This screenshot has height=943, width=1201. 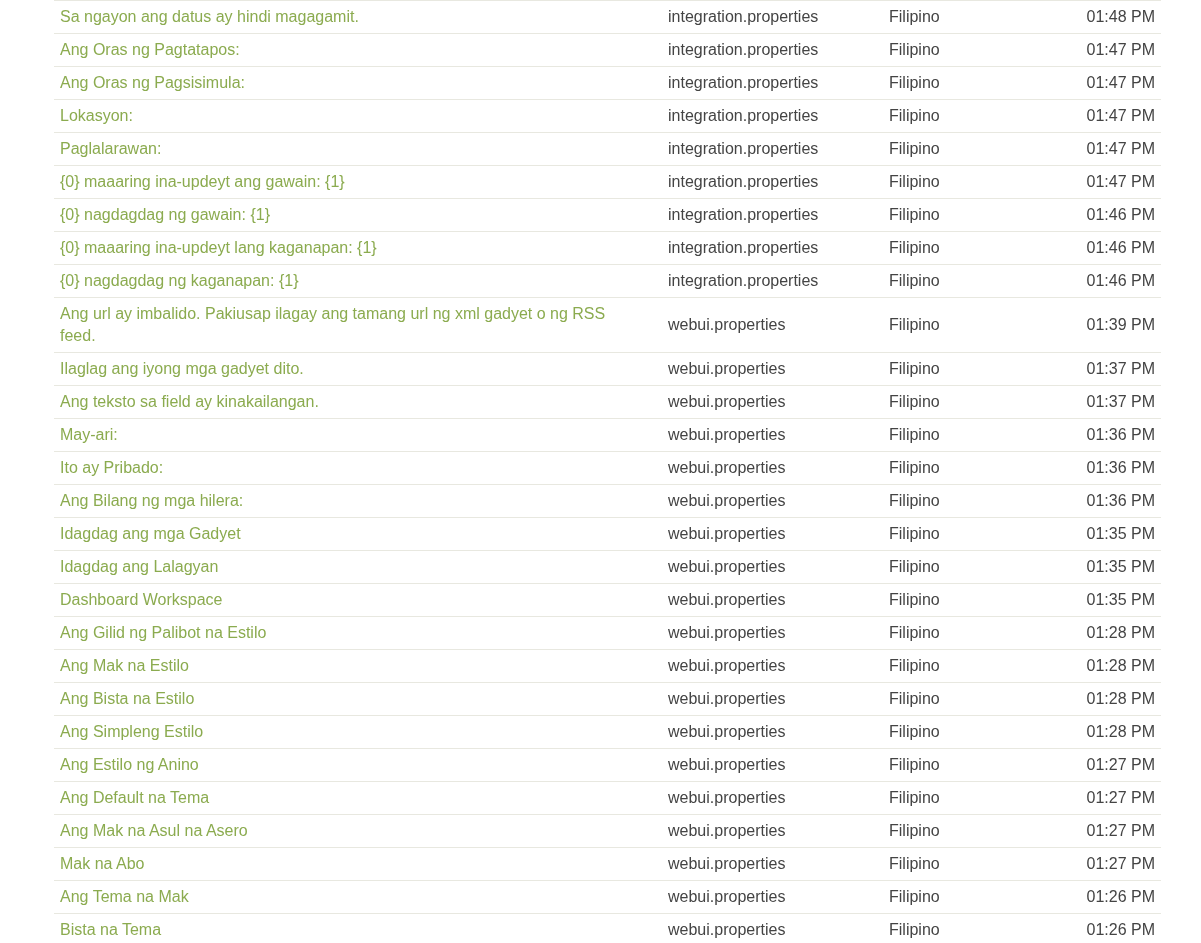 What do you see at coordinates (349, 567) in the screenshot?
I see `message-link: Idagdag ang Lalagyan` at bounding box center [349, 567].